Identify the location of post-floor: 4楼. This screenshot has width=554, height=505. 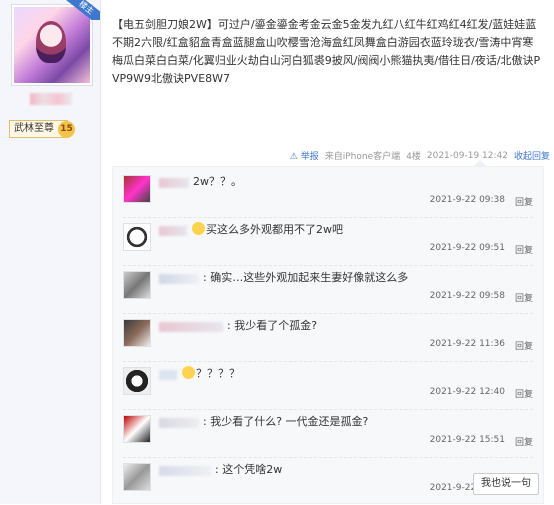
(413, 157).